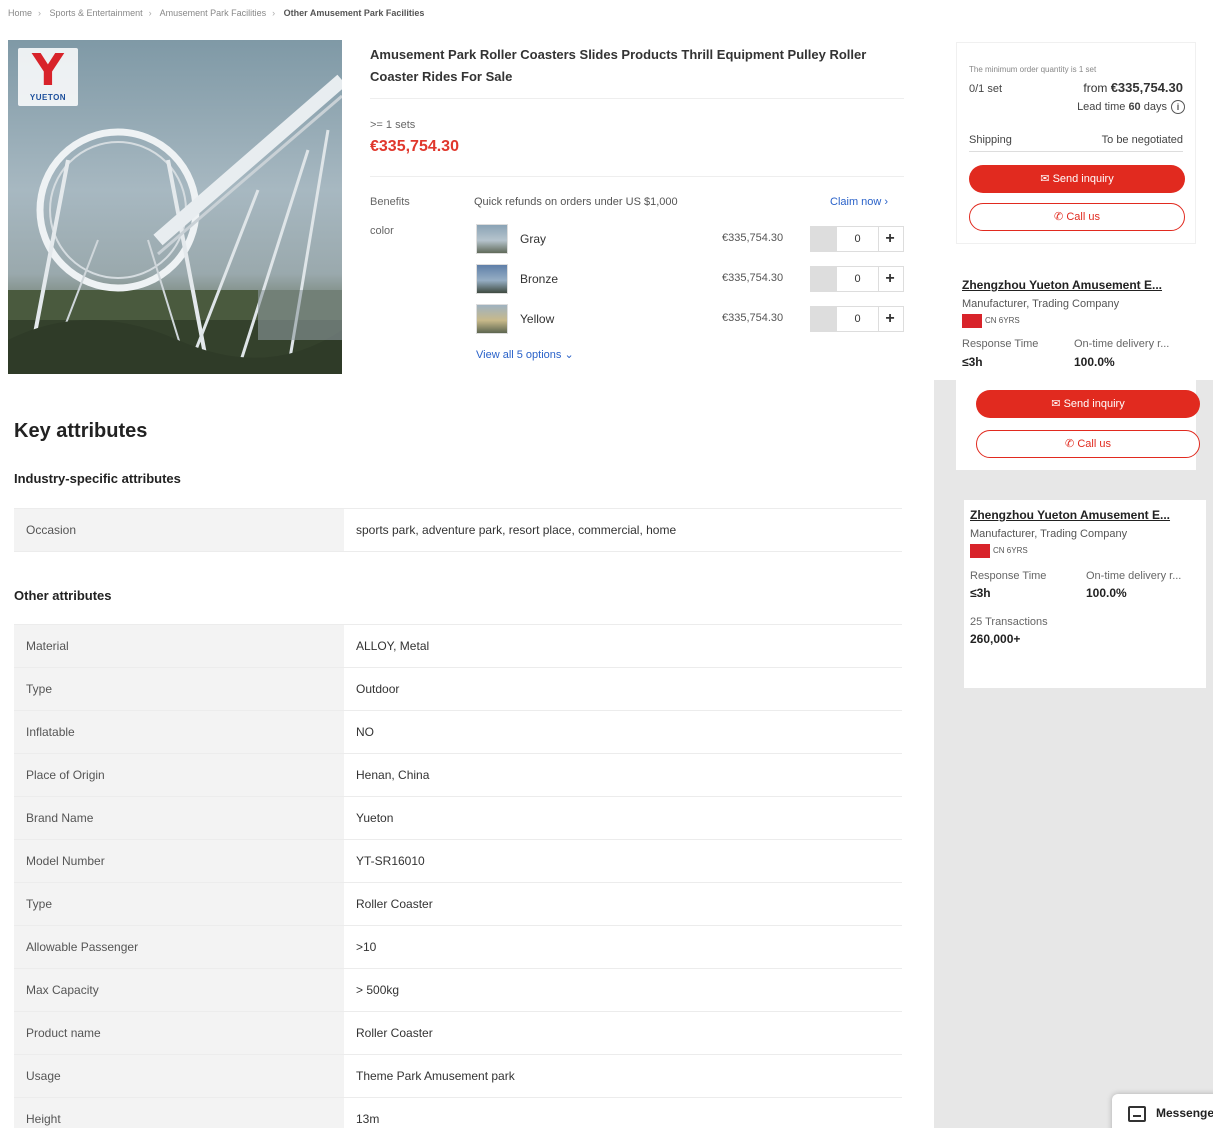 The height and width of the screenshot is (1128, 1213). What do you see at coordinates (458, 1076) in the screenshot?
I see `table-row: Usage Theme Park Amusement park` at bounding box center [458, 1076].